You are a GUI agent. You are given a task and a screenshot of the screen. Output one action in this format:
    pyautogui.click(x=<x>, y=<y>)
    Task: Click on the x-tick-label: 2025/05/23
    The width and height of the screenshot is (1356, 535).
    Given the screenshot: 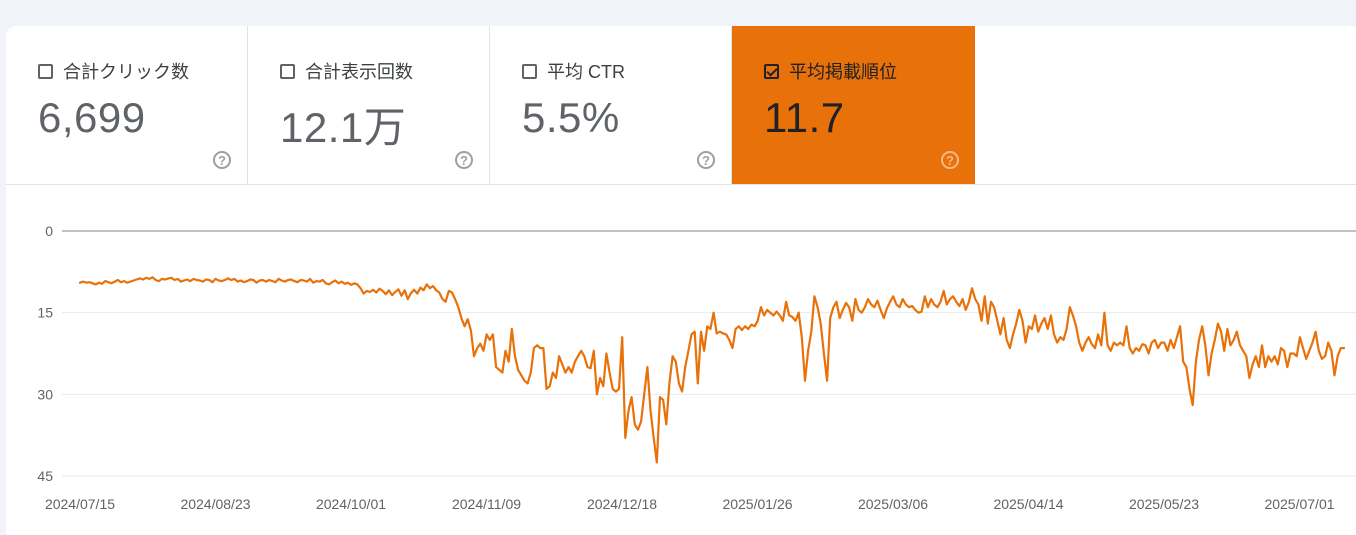 What is the action you would take?
    pyautogui.click(x=1164, y=504)
    